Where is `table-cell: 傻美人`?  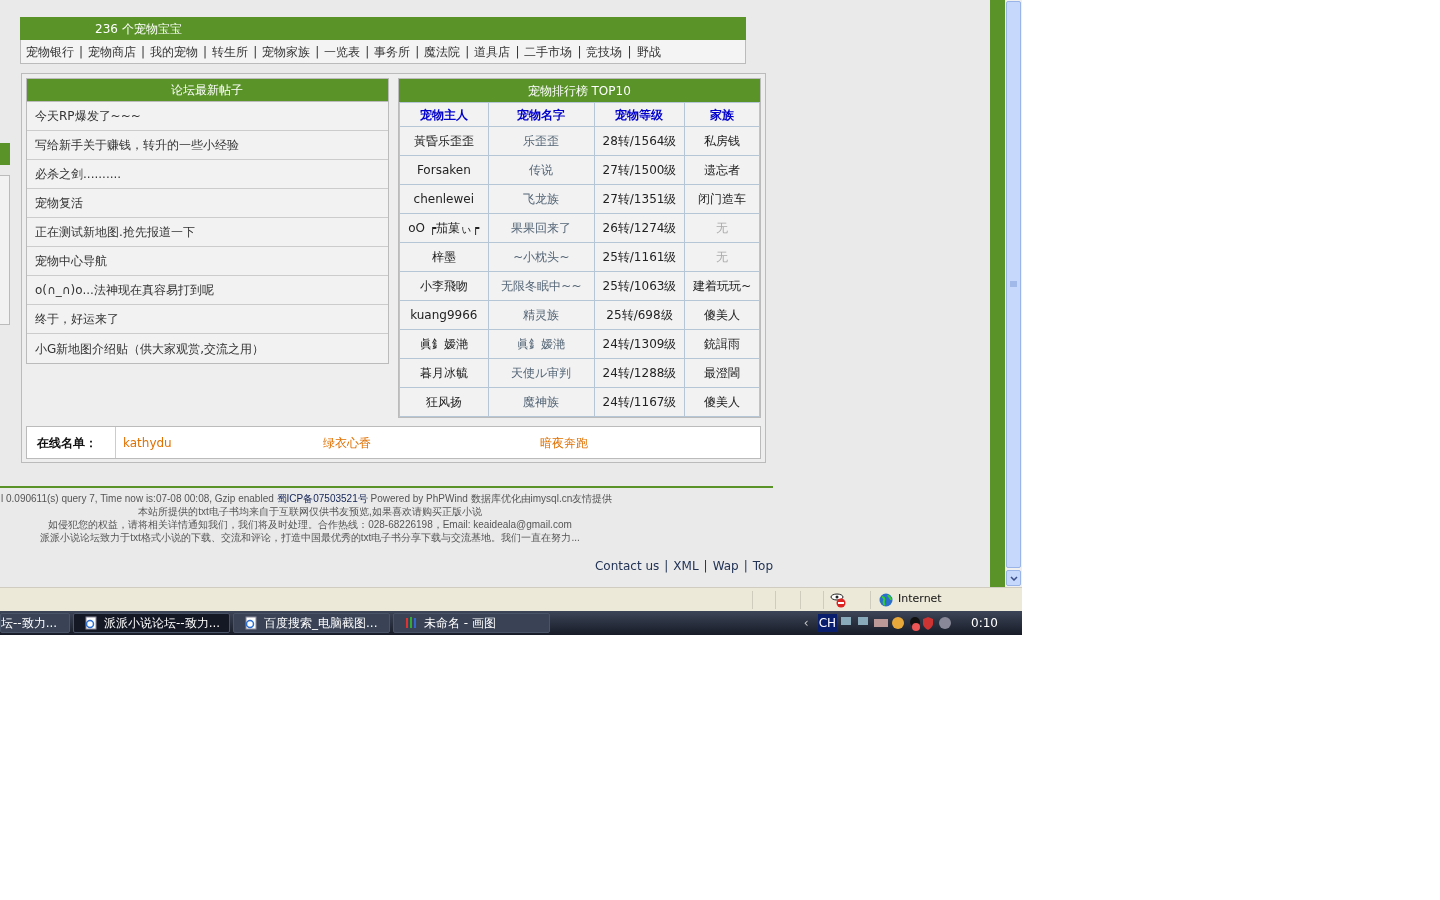 table-cell: 傻美人 is located at coordinates (722, 402).